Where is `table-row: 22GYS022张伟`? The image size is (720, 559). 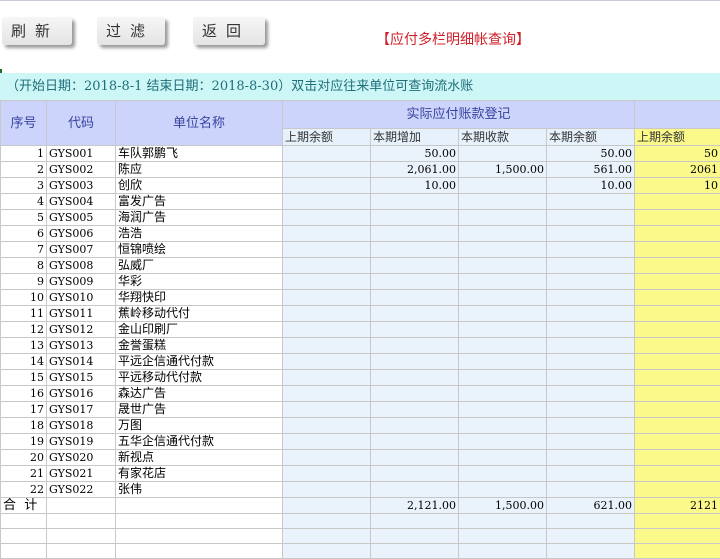
table-row: 22GYS022张伟 is located at coordinates (360, 490).